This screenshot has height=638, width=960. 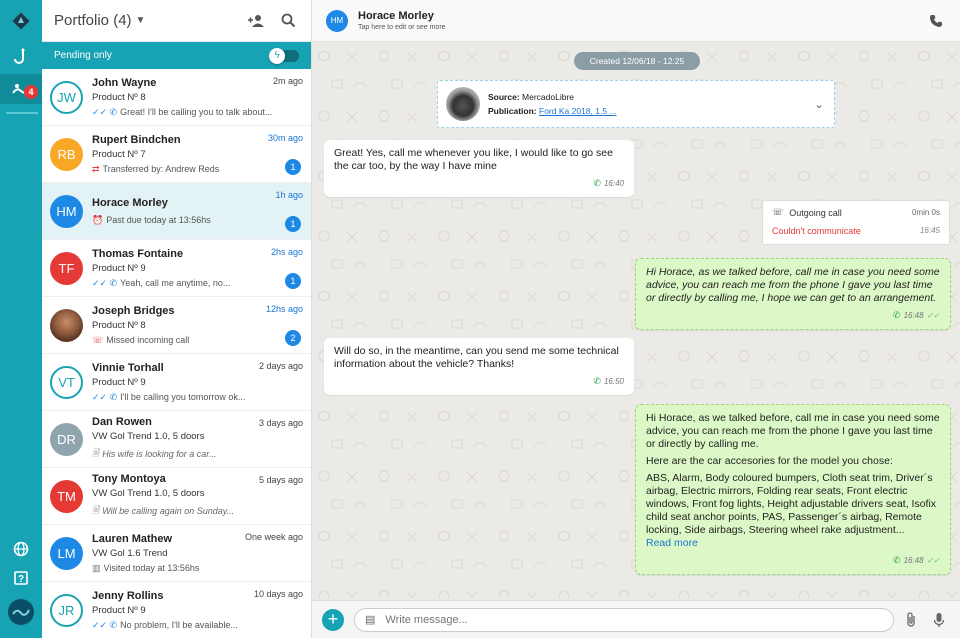 What do you see at coordinates (370, 619) in the screenshot?
I see `template-icon: ▤` at bounding box center [370, 619].